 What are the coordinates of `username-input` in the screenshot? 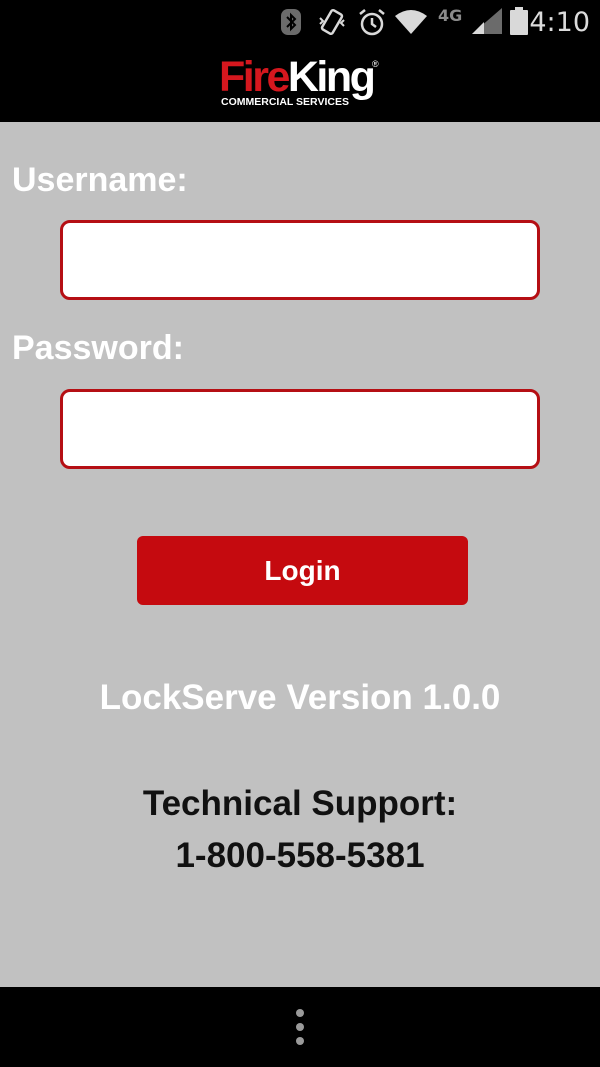 It's located at (300, 260).